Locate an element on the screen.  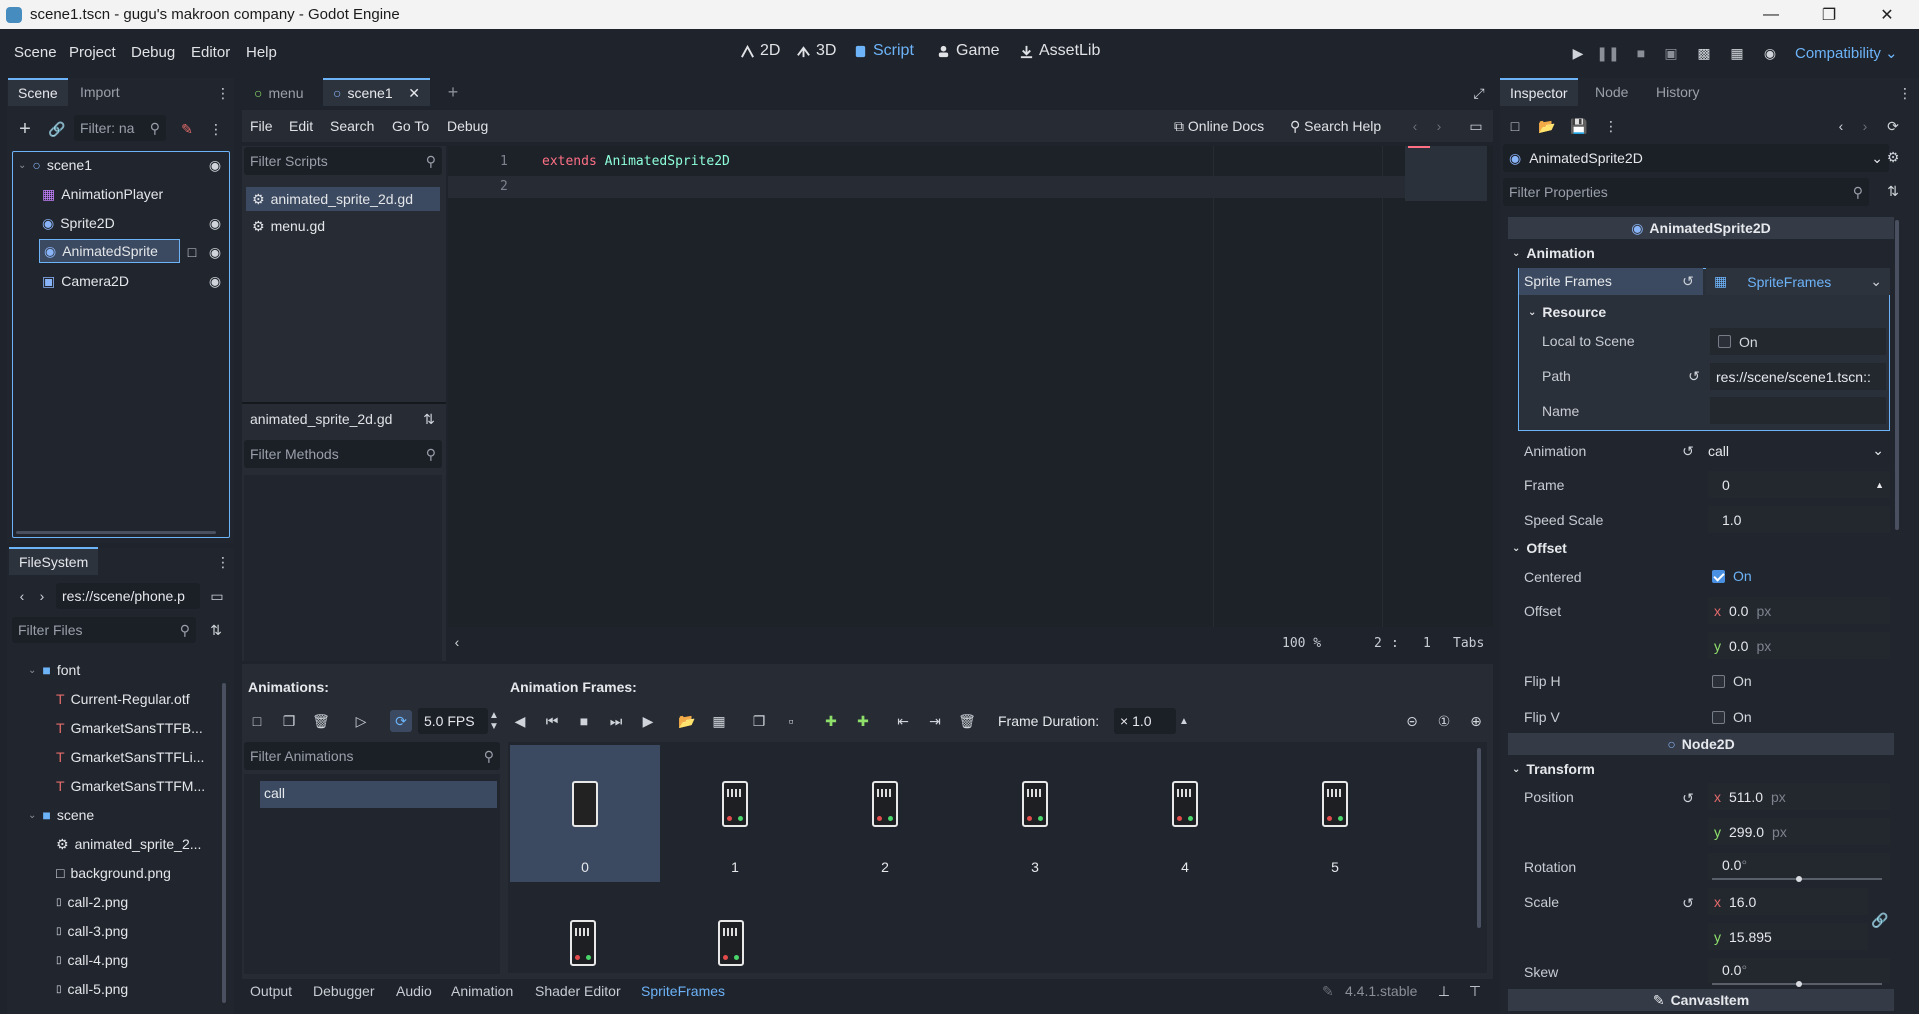
tab-import: Import is located at coordinates (100, 92).